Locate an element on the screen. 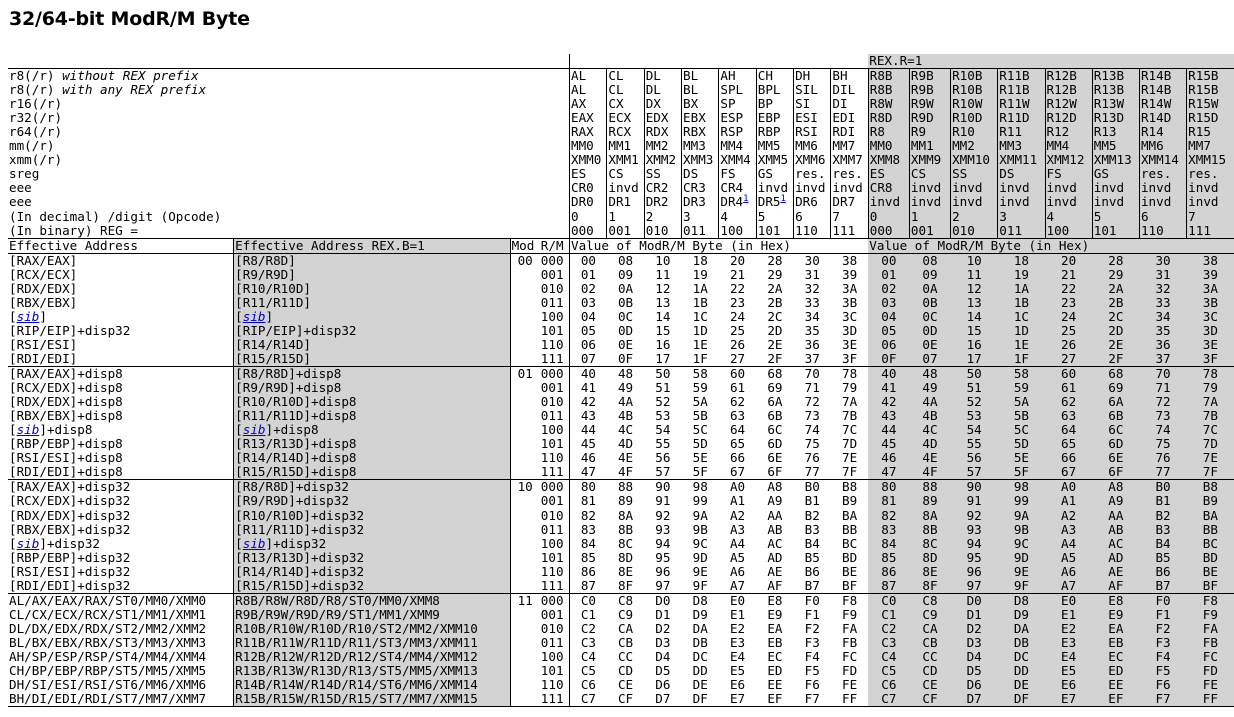  rex-register-cell: R8D is located at coordinates (888, 118).